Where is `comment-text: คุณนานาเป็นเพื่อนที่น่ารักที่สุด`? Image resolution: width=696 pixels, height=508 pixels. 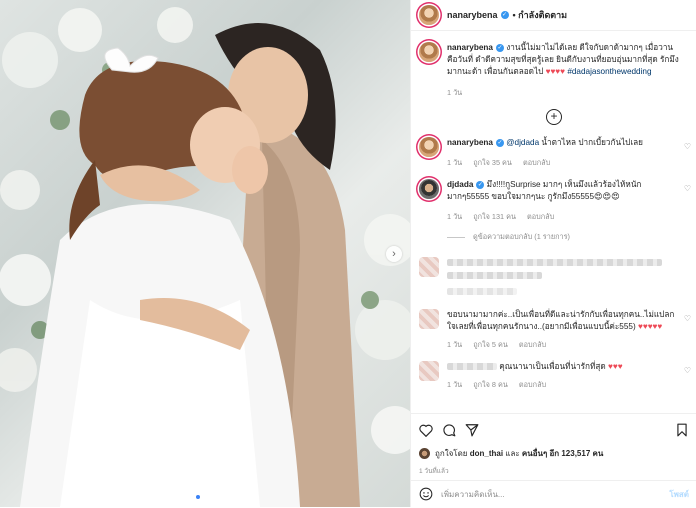 comment-text: คุณนานาเป็นเพื่อนที่น่ารักที่สุด is located at coordinates (552, 366).